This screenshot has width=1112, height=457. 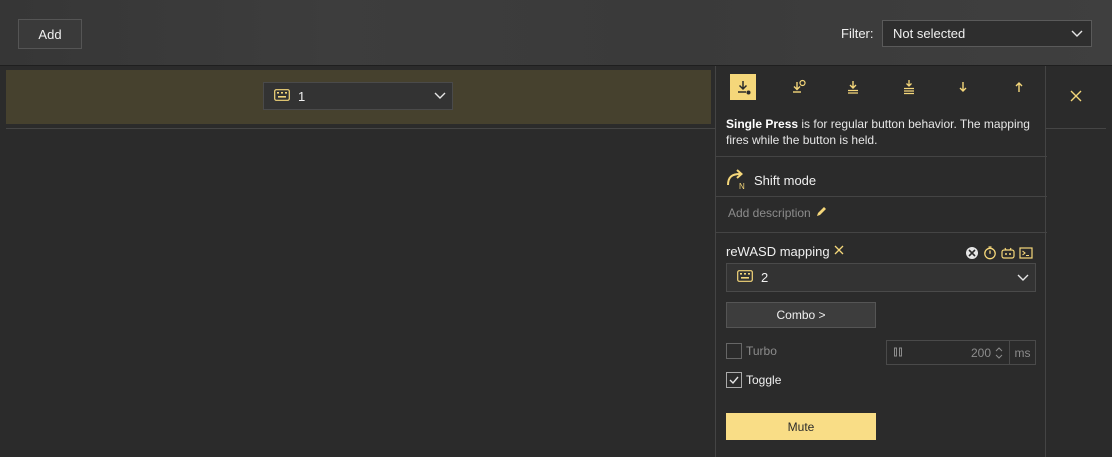 What do you see at coordinates (857, 33) in the screenshot?
I see `filter-label: Filter:` at bounding box center [857, 33].